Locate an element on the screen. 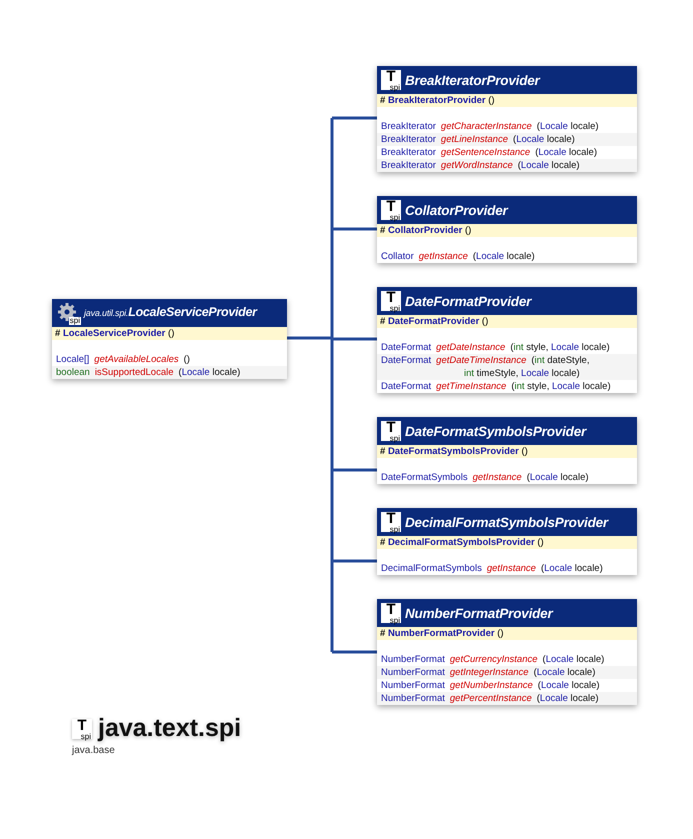 Image resolution: width=693 pixels, height=839 pixels. class-title: java.util.spi.LocaleServiceProvider is located at coordinates (170, 313).